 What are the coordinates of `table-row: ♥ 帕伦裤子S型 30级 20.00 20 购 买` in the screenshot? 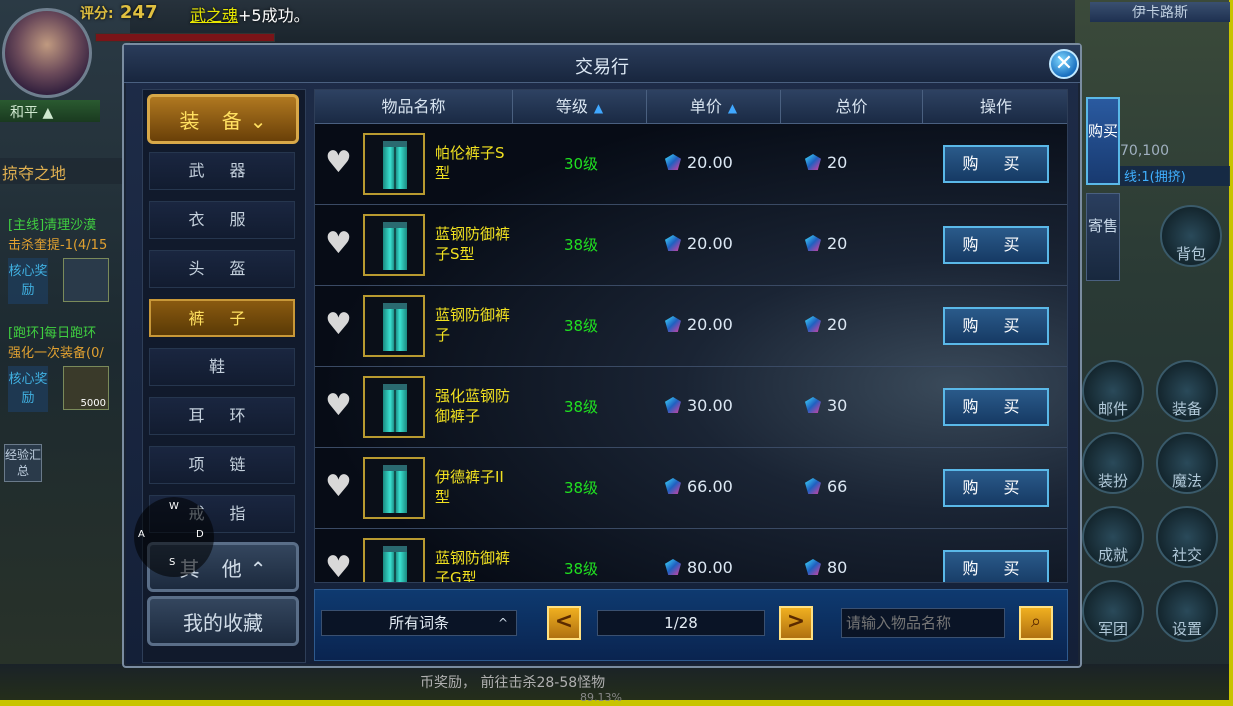 It's located at (691, 165).